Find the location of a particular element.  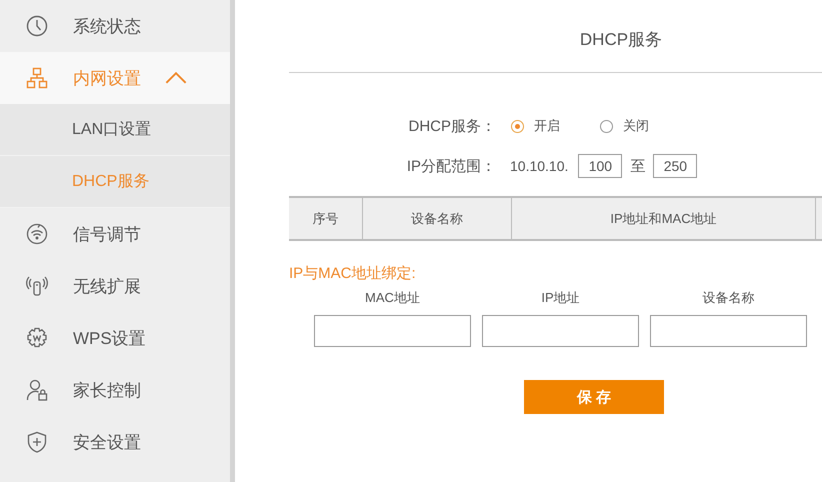

sidebar-item: WPS设置 is located at coordinates (115, 338).